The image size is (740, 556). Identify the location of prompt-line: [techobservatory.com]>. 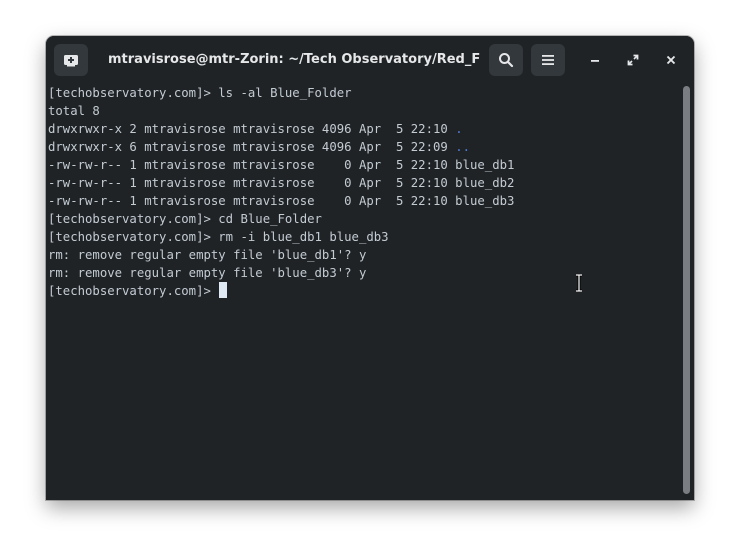
(138, 291).